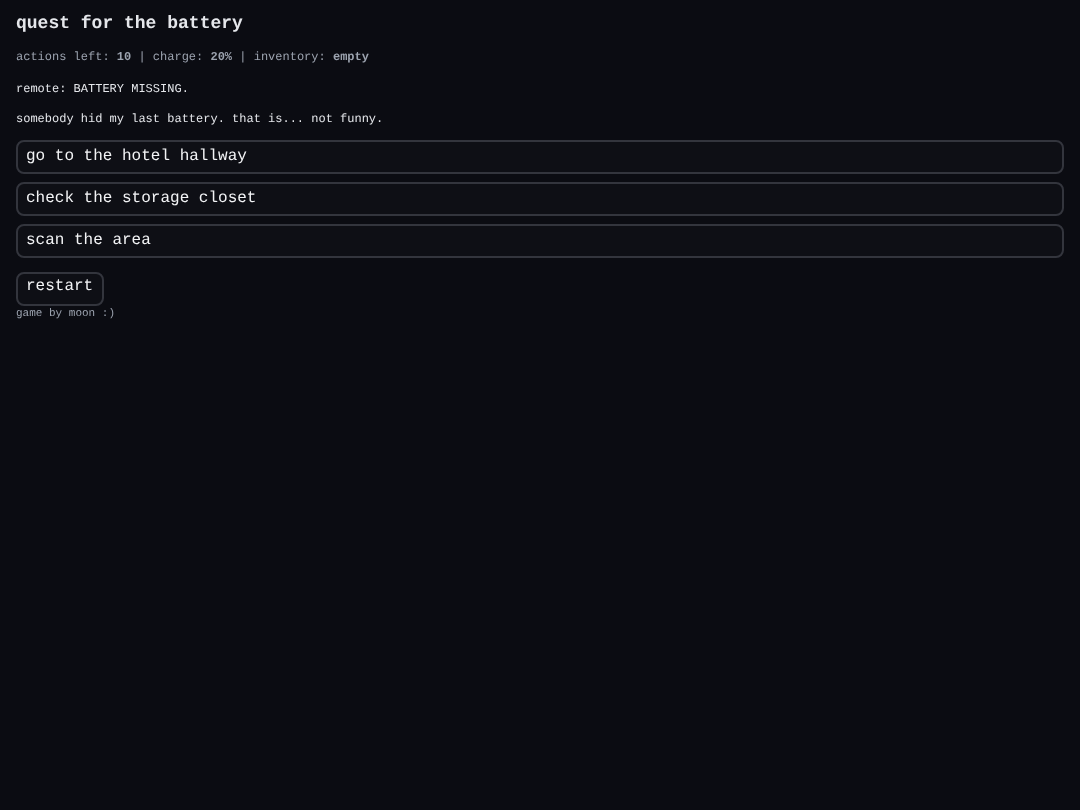  I want to click on choice-button: scan the area, so click(540, 241).